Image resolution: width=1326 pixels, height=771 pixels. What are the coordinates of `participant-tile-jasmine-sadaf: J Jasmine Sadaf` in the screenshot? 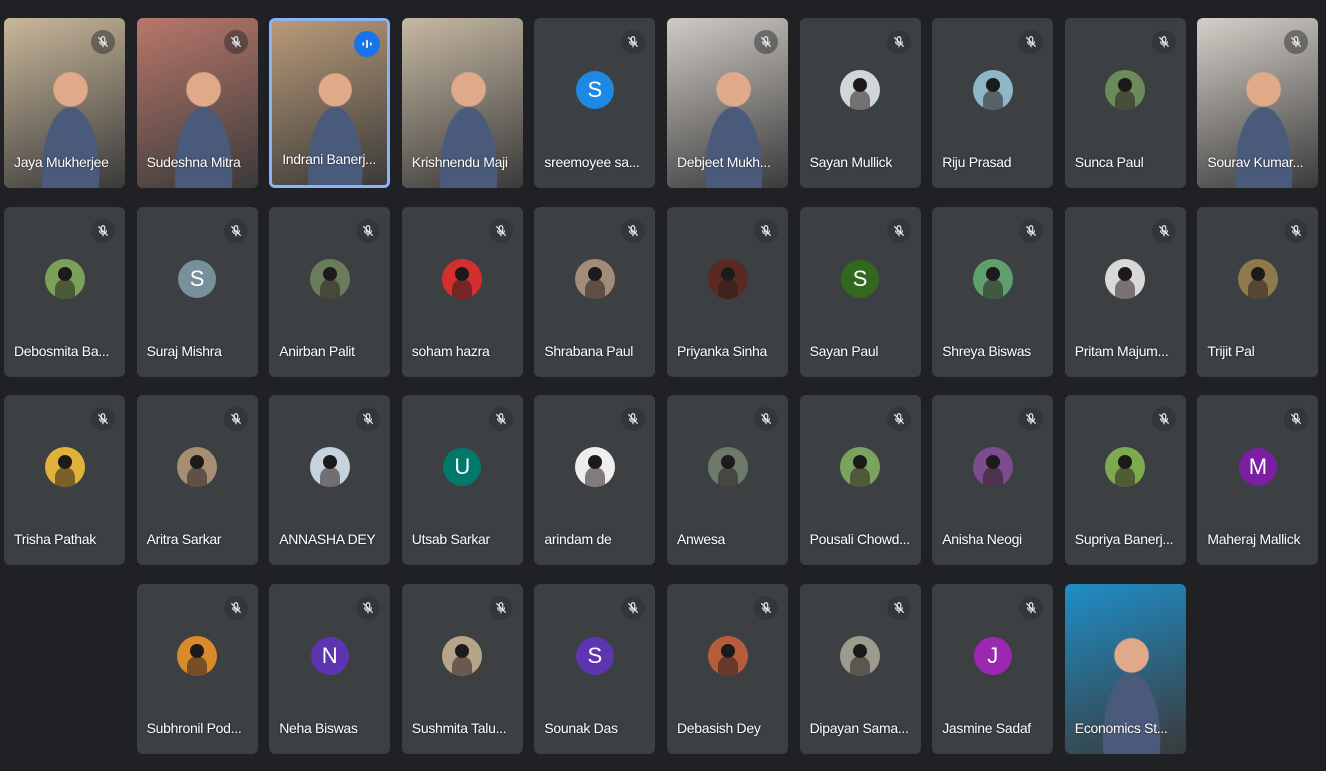 It's located at (993, 668).